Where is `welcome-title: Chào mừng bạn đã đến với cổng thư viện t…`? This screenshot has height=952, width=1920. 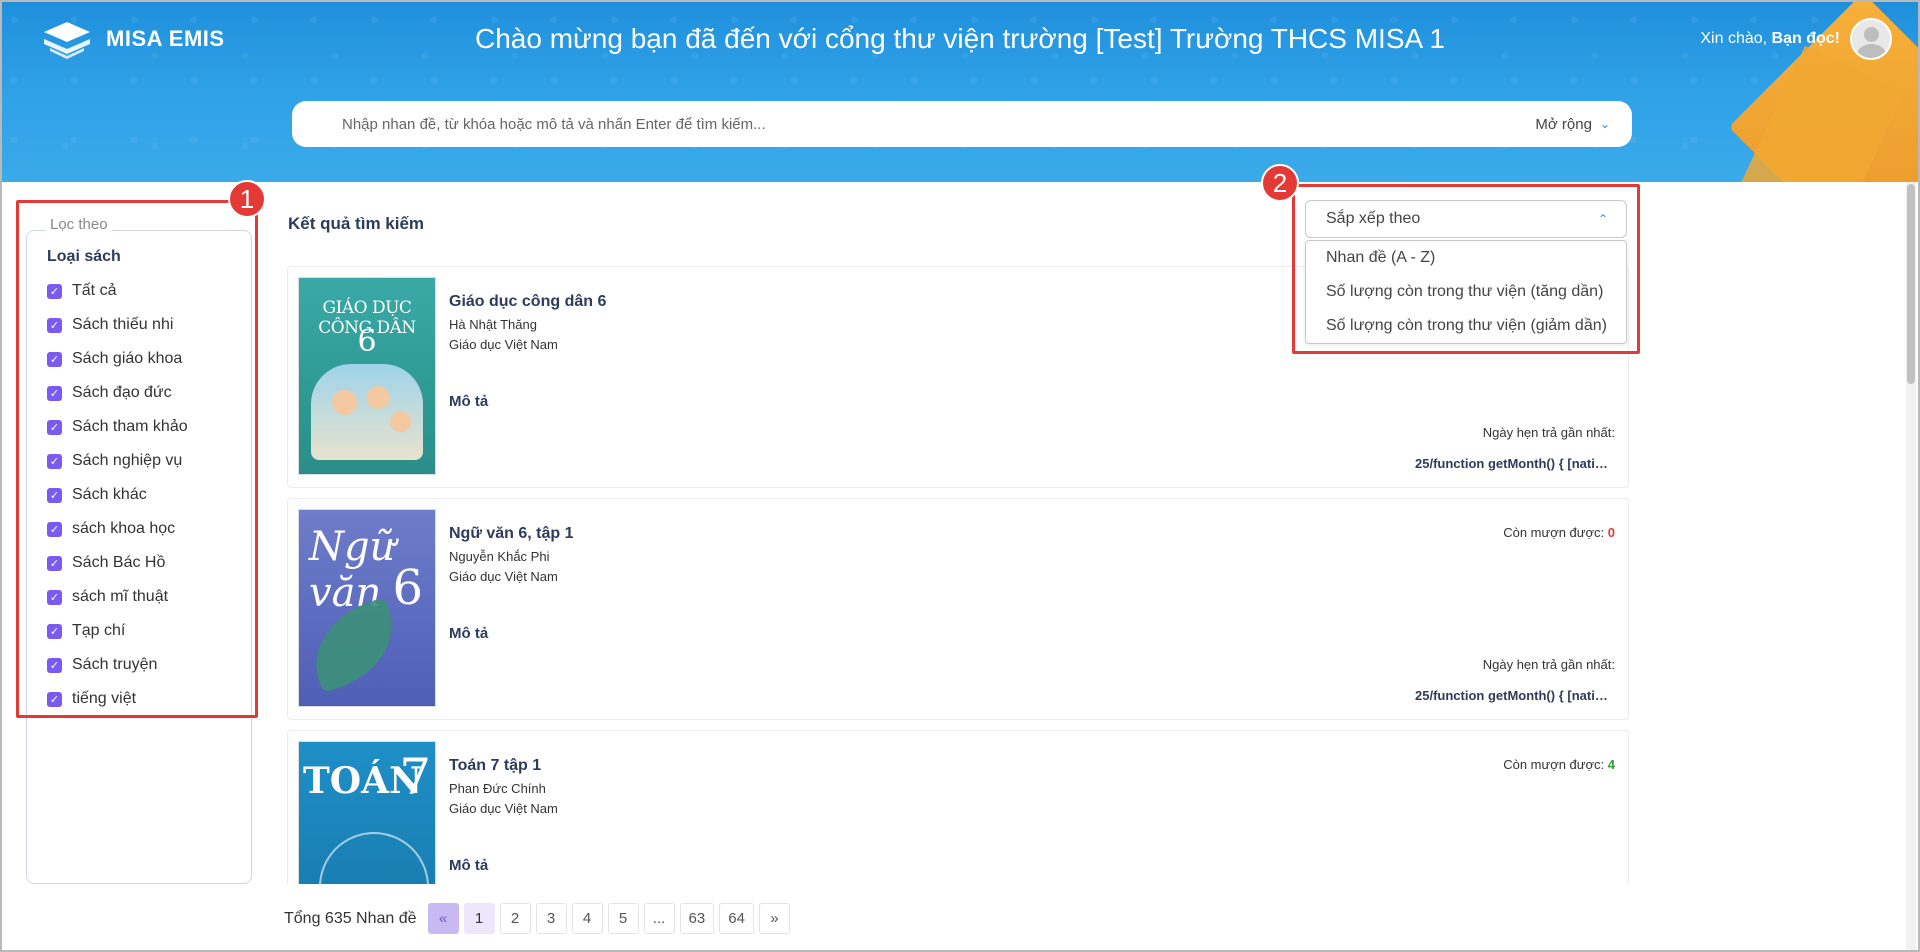
welcome-title: Chào mừng bạn đã đến với cổng thư viện t… is located at coordinates (960, 38).